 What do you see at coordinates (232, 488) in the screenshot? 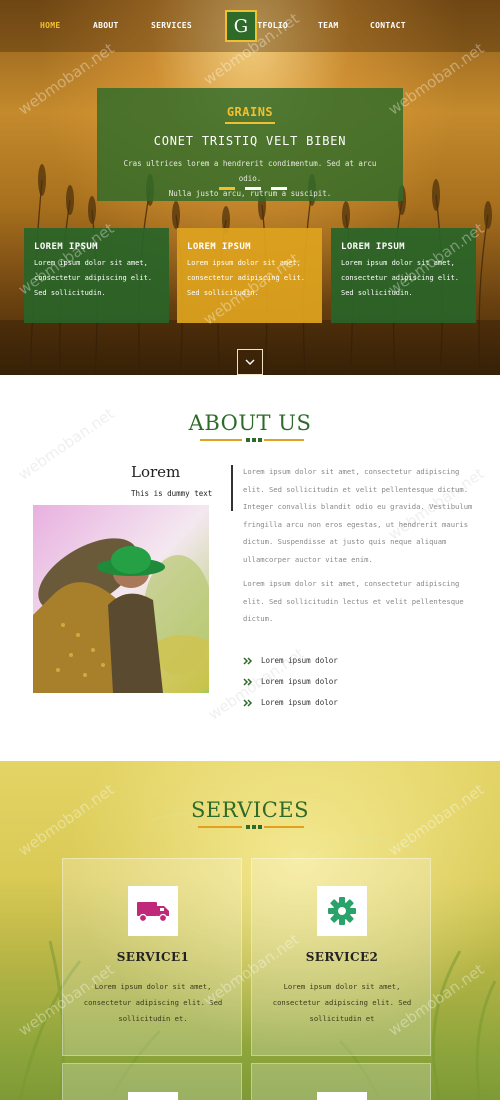
I see `about-accent-bar` at bounding box center [232, 488].